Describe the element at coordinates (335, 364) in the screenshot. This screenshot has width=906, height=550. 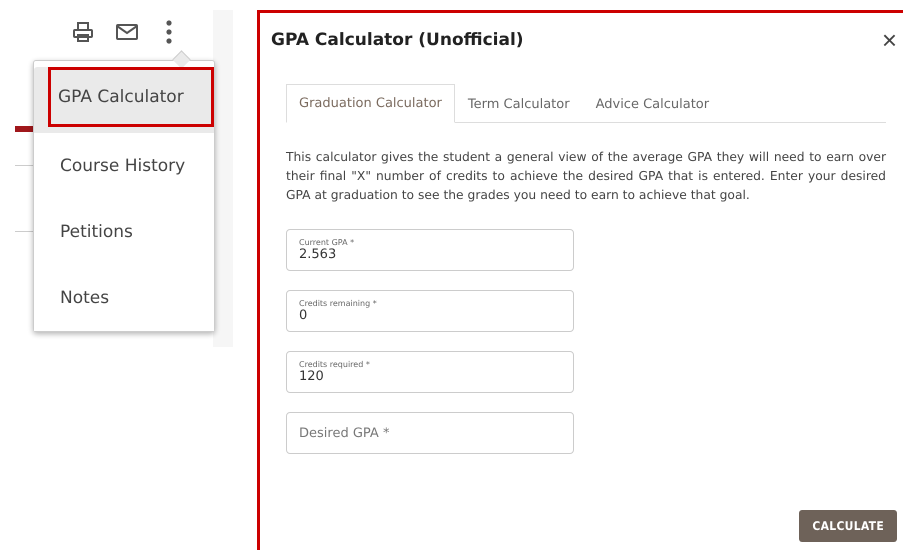
I see `field-label: Credits required *` at that location.